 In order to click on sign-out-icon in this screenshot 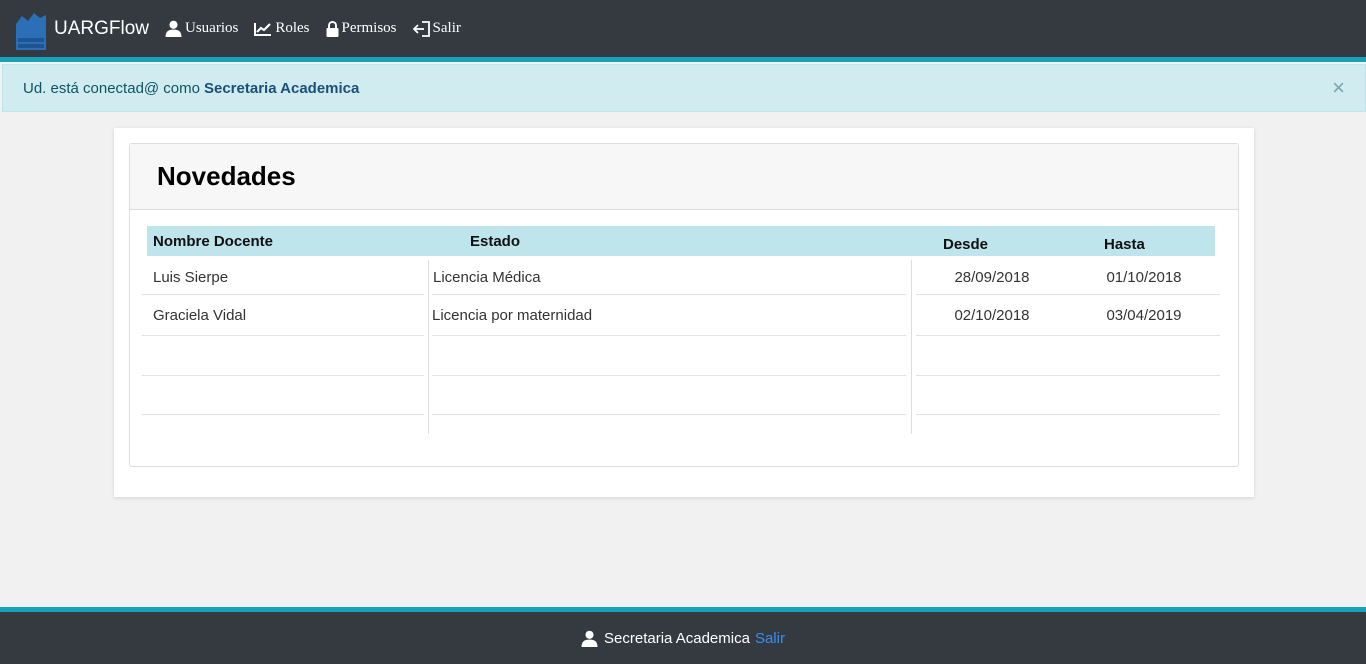, I will do `click(421, 28)`.